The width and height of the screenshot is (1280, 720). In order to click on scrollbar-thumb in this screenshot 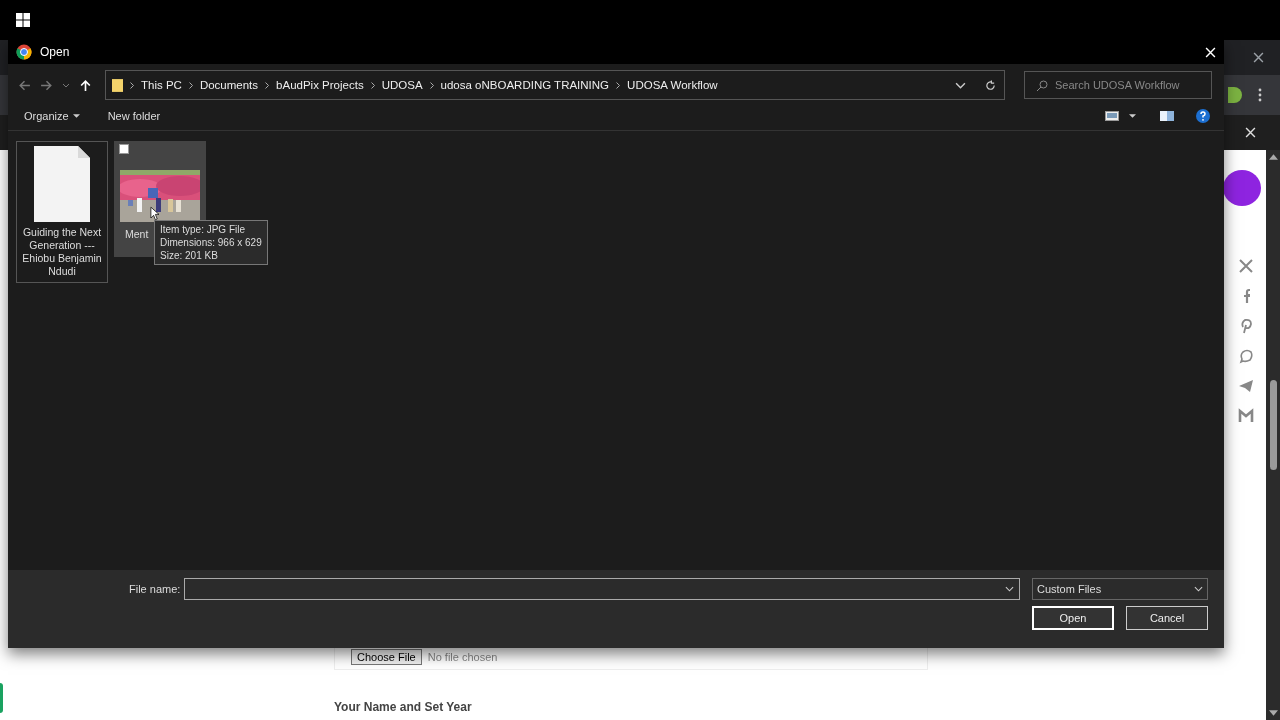, I will do `click(1273, 425)`.